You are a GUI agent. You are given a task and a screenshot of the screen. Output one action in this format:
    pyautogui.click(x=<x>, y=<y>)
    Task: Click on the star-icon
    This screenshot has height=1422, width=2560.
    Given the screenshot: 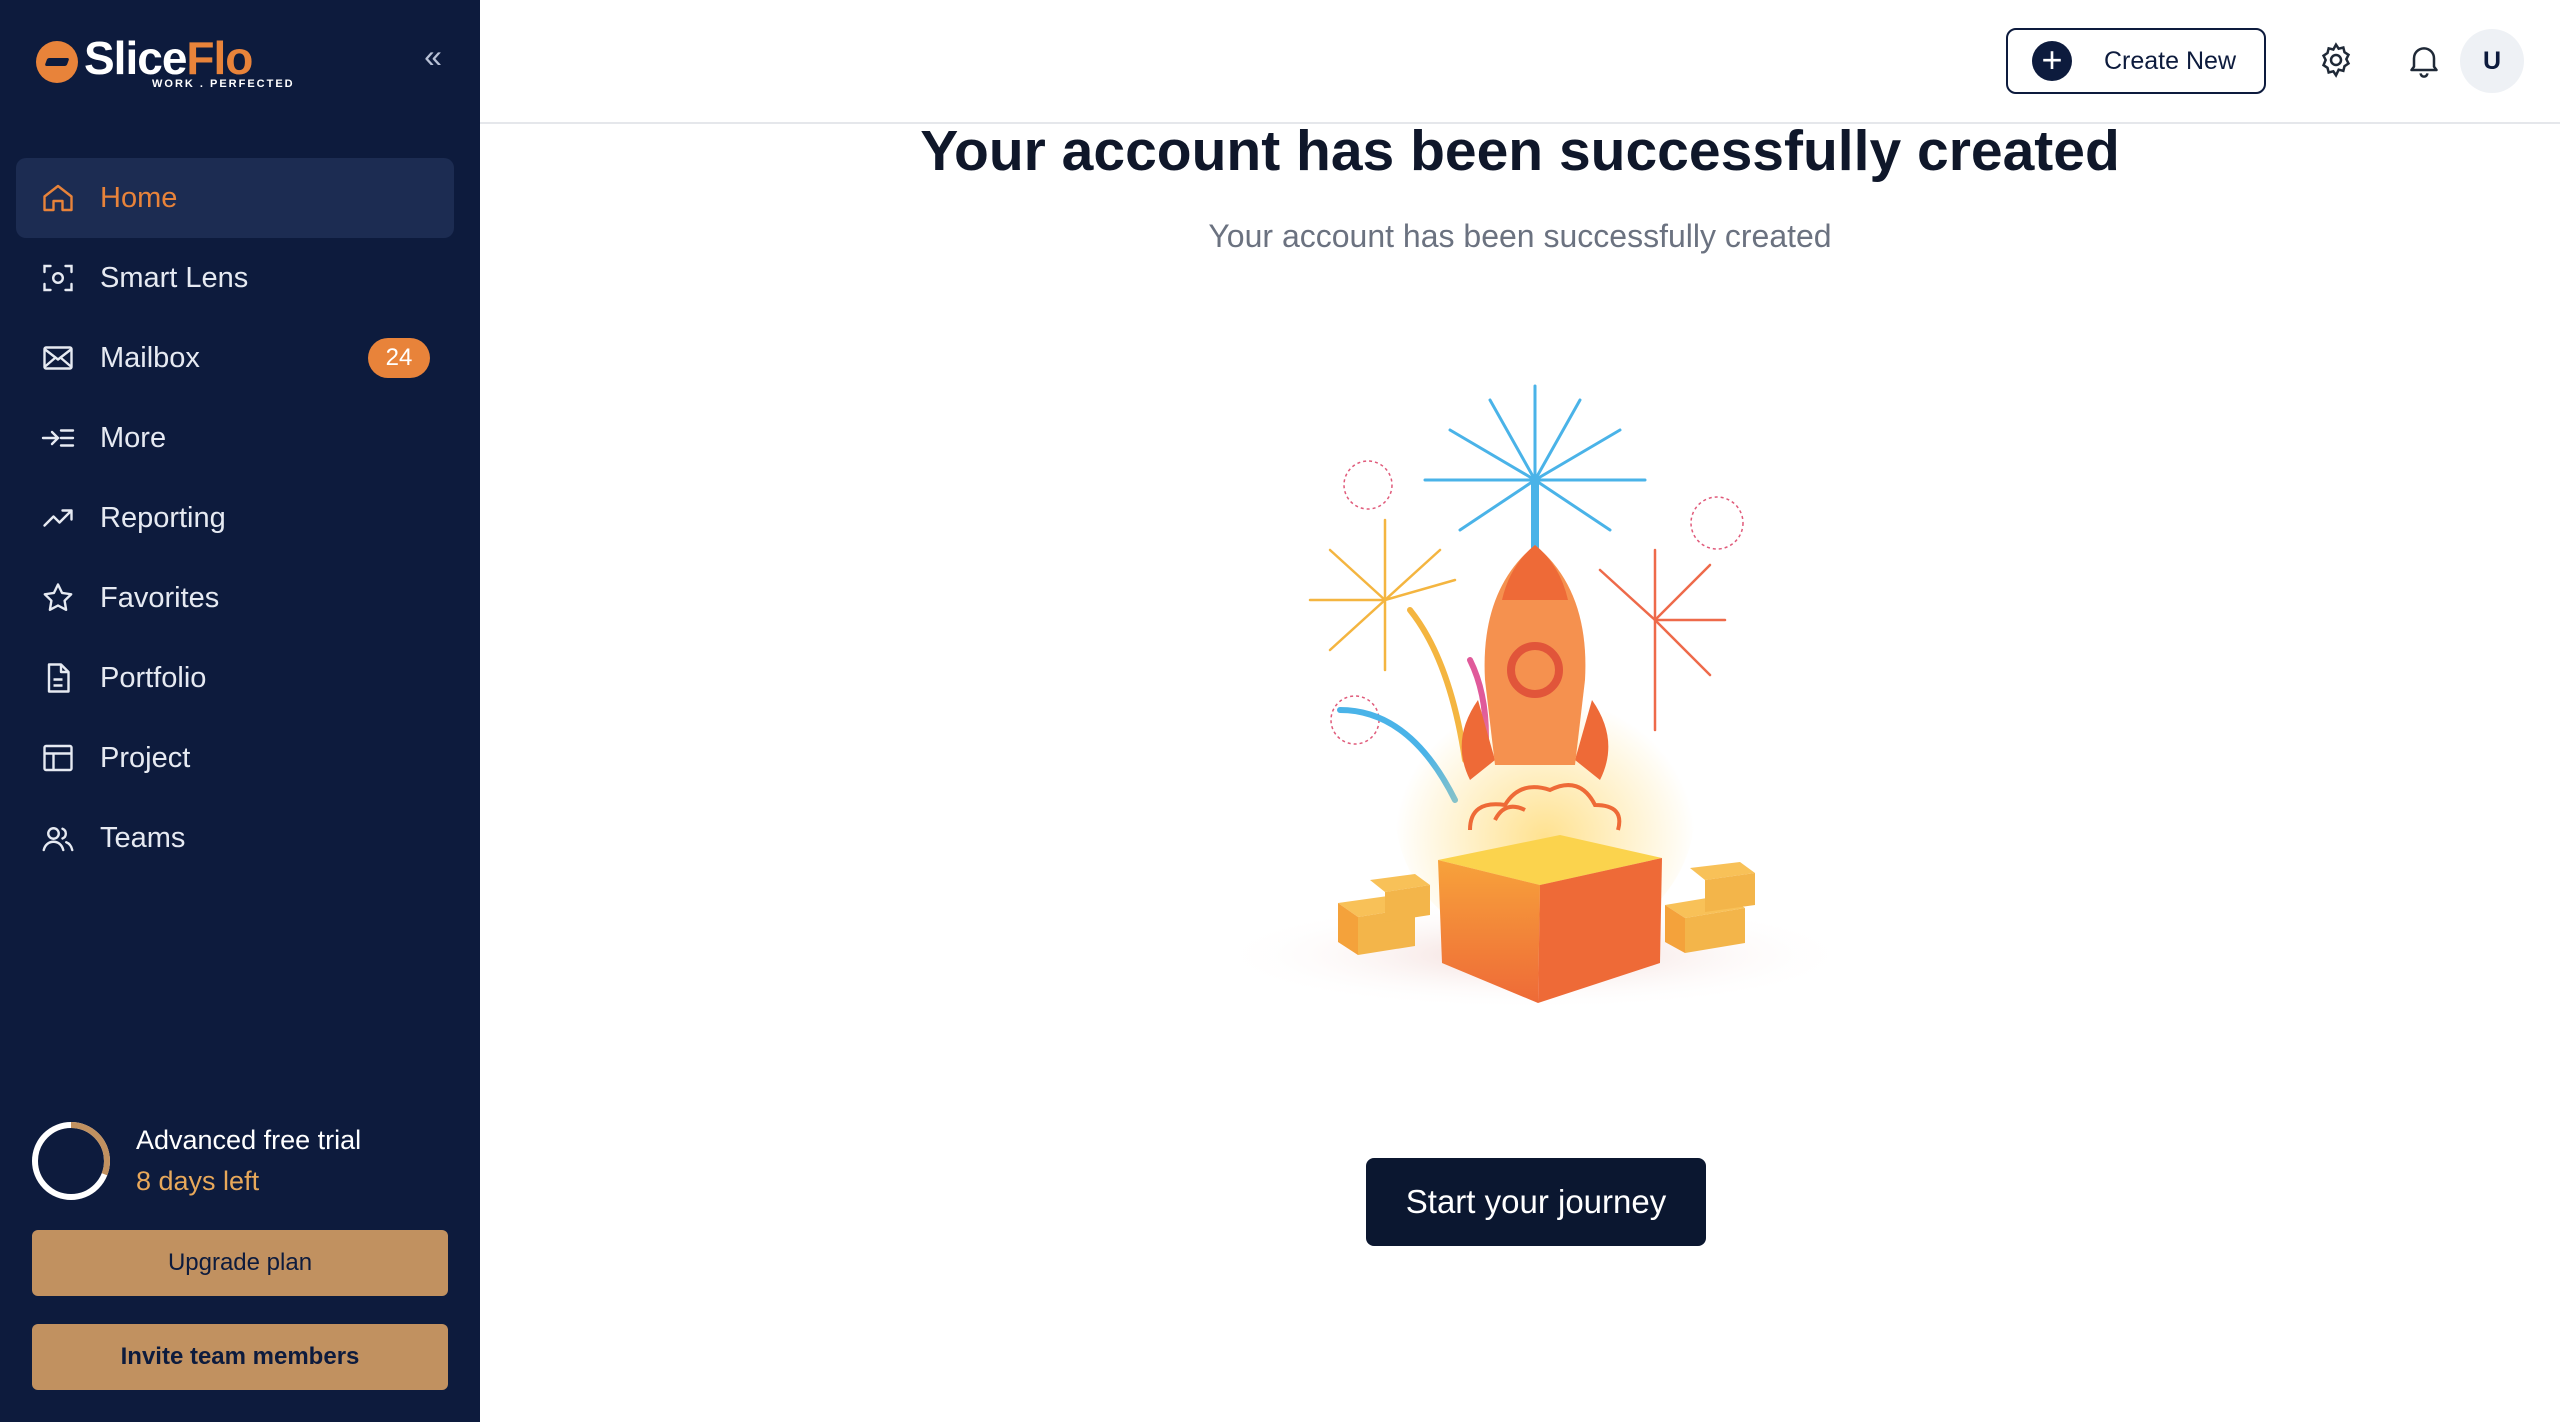 What is the action you would take?
    pyautogui.click(x=58, y=597)
    